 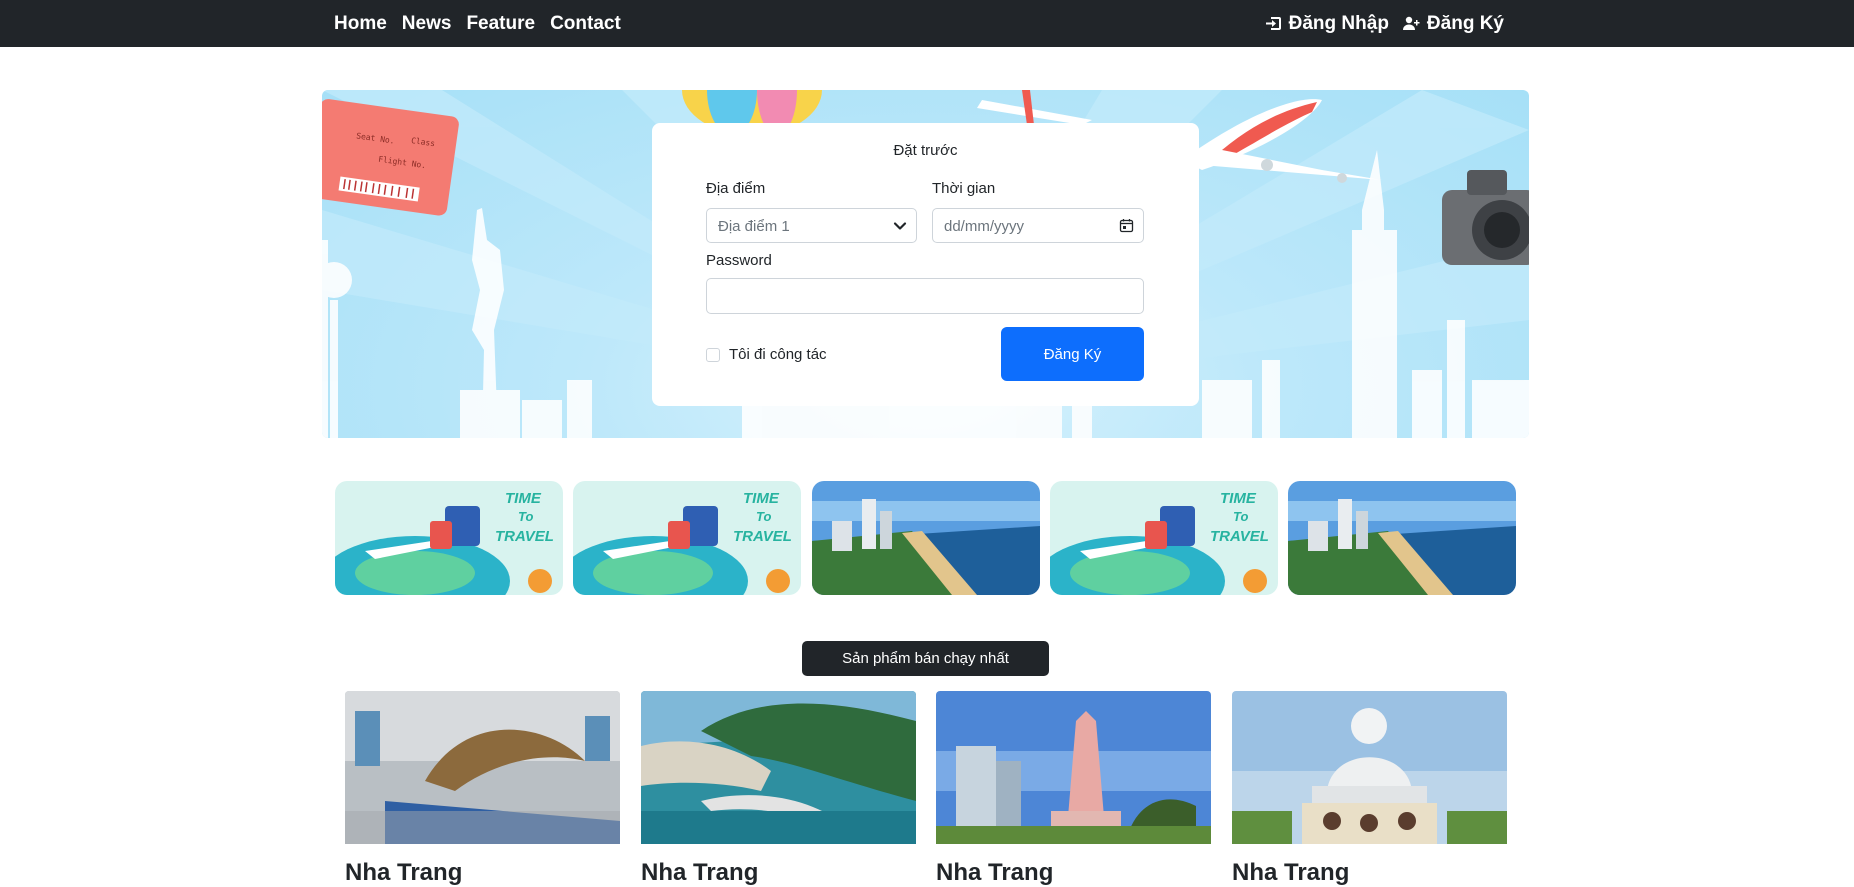 What do you see at coordinates (1273, 23) in the screenshot?
I see `sign-in-icon` at bounding box center [1273, 23].